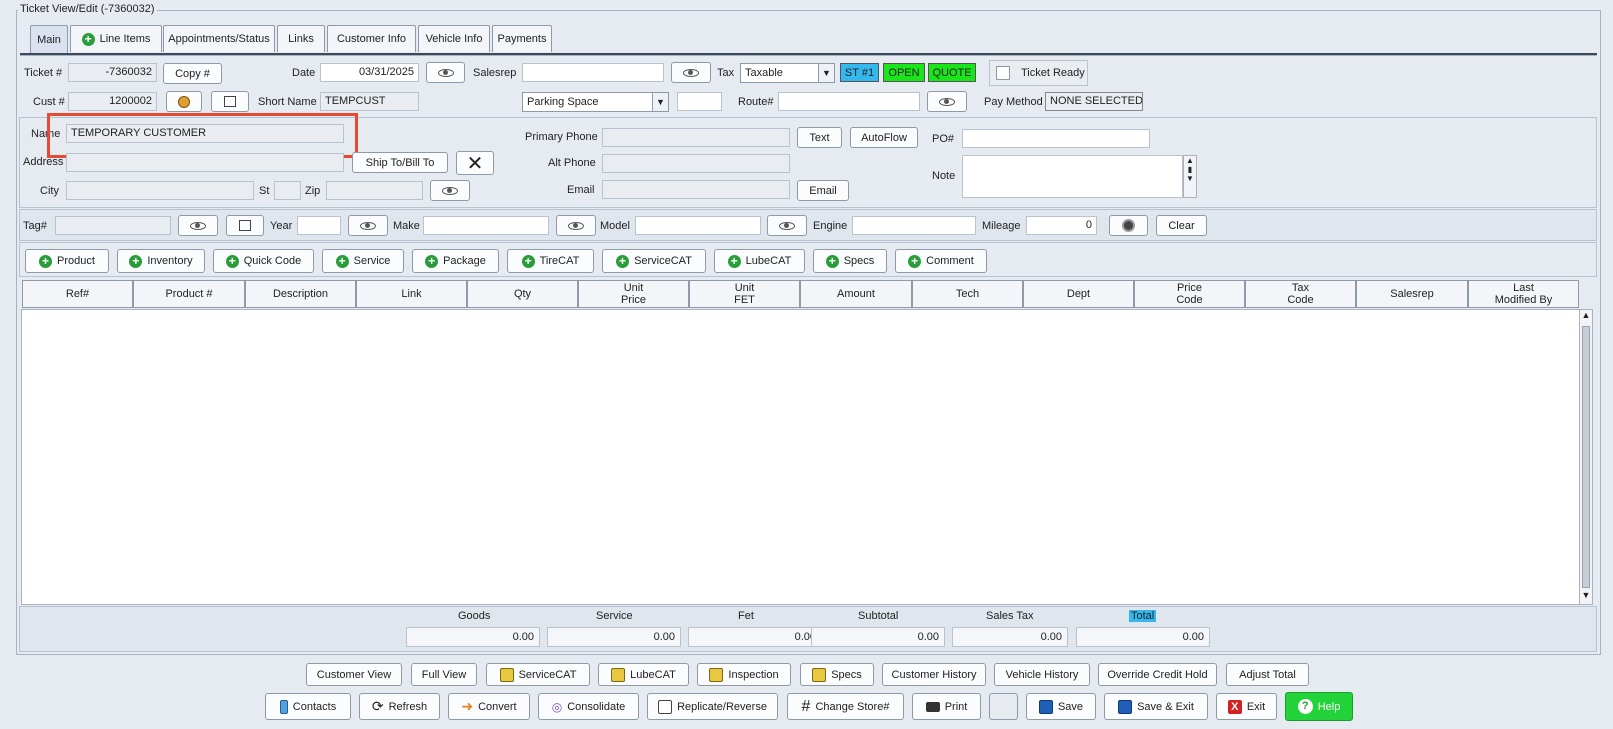 This screenshot has width=1613, height=729. Describe the element at coordinates (198, 225) in the screenshot. I see `tag-lookup-button` at that location.